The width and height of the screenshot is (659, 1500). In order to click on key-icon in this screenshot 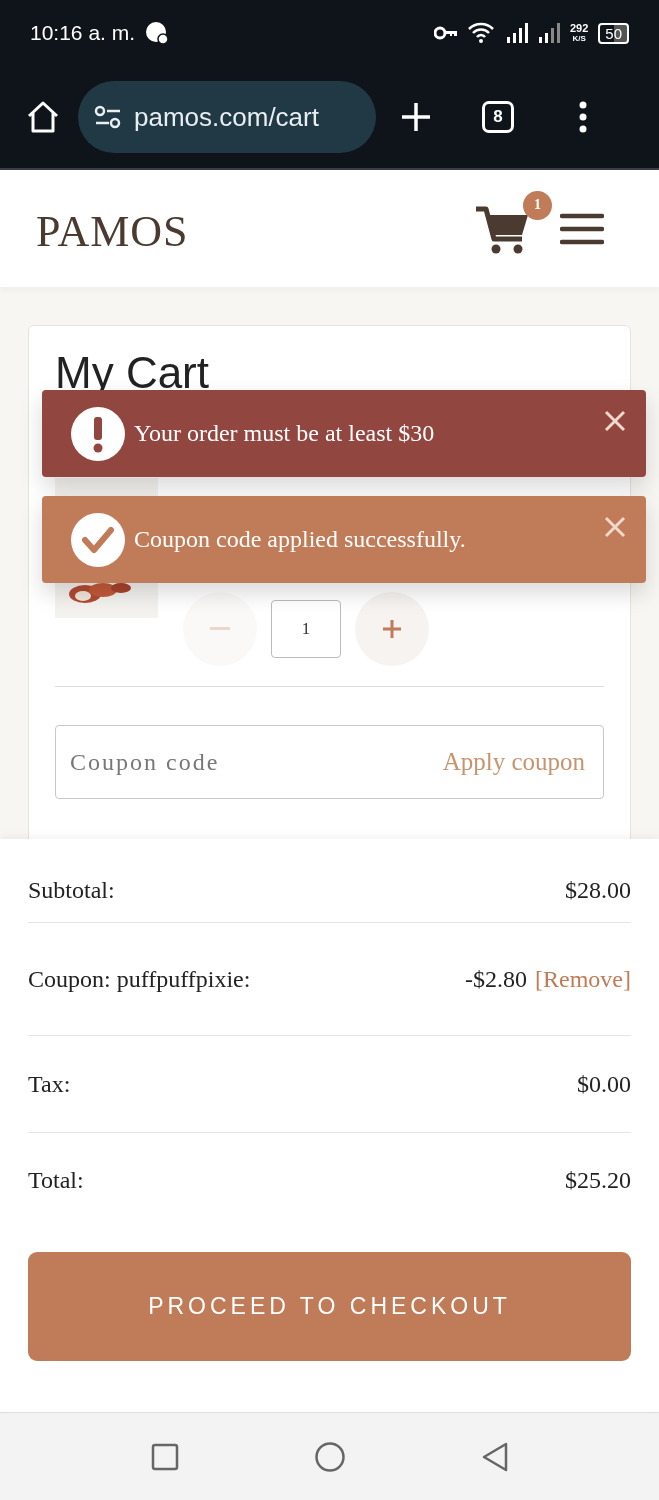, I will do `click(445, 33)`.